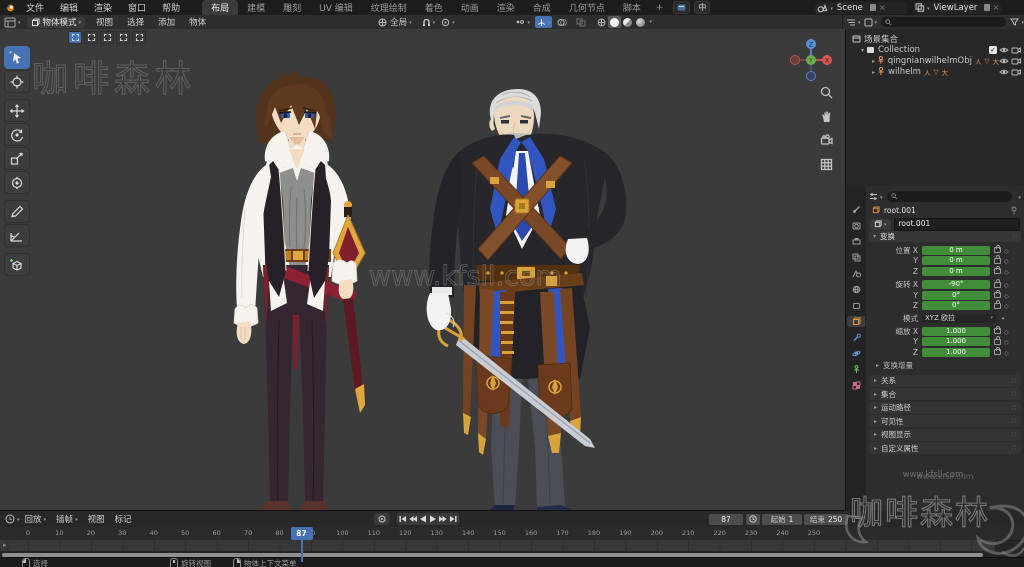 The height and width of the screenshot is (567, 1024). What do you see at coordinates (123, 37) in the screenshot?
I see `select-mode-invert` at bounding box center [123, 37].